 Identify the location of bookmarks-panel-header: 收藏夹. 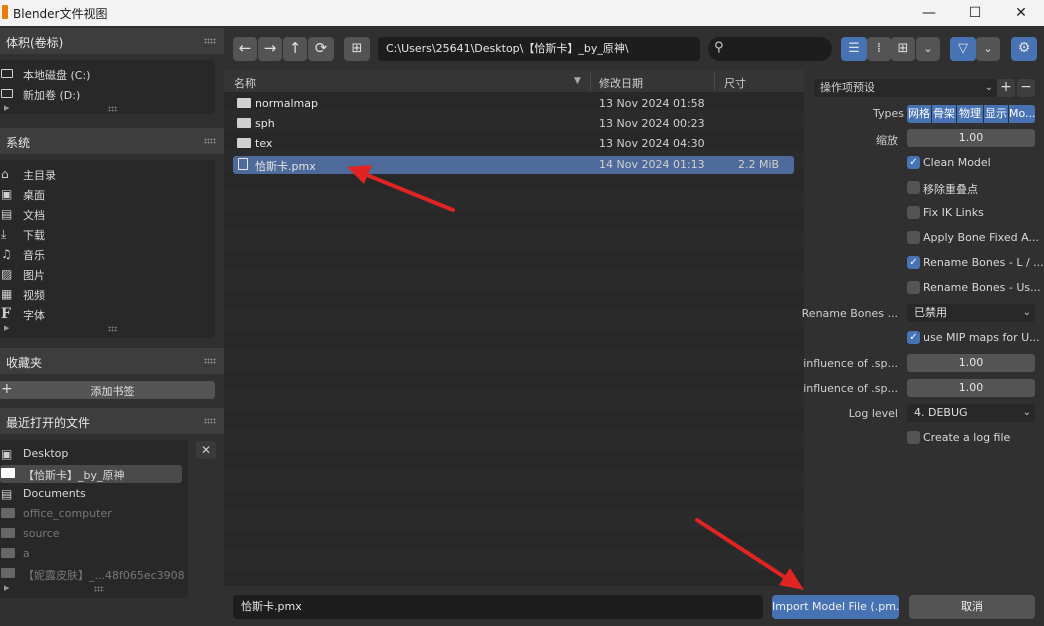
(112, 361).